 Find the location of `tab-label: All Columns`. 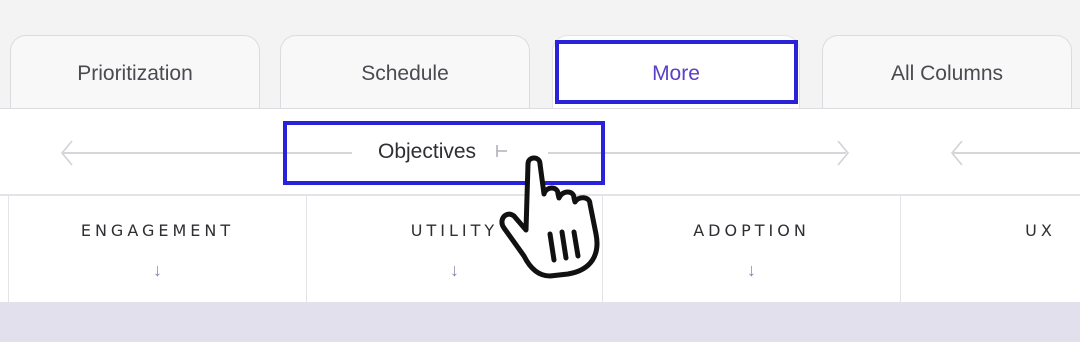

tab-label: All Columns is located at coordinates (947, 73).